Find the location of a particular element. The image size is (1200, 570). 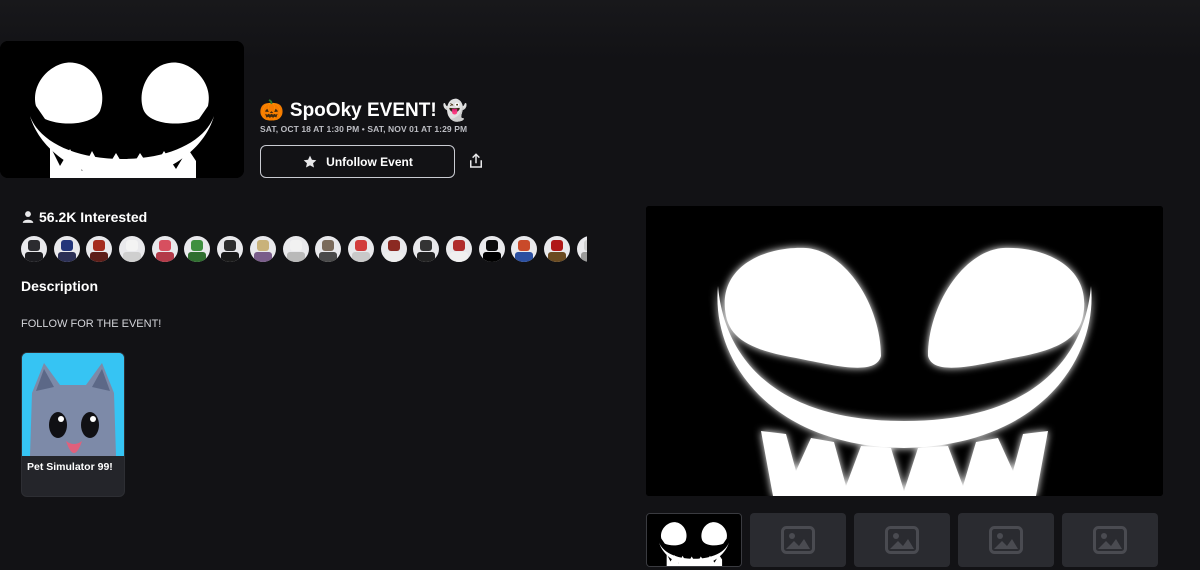

game-name: Pet Simulator 99! is located at coordinates (70, 467).